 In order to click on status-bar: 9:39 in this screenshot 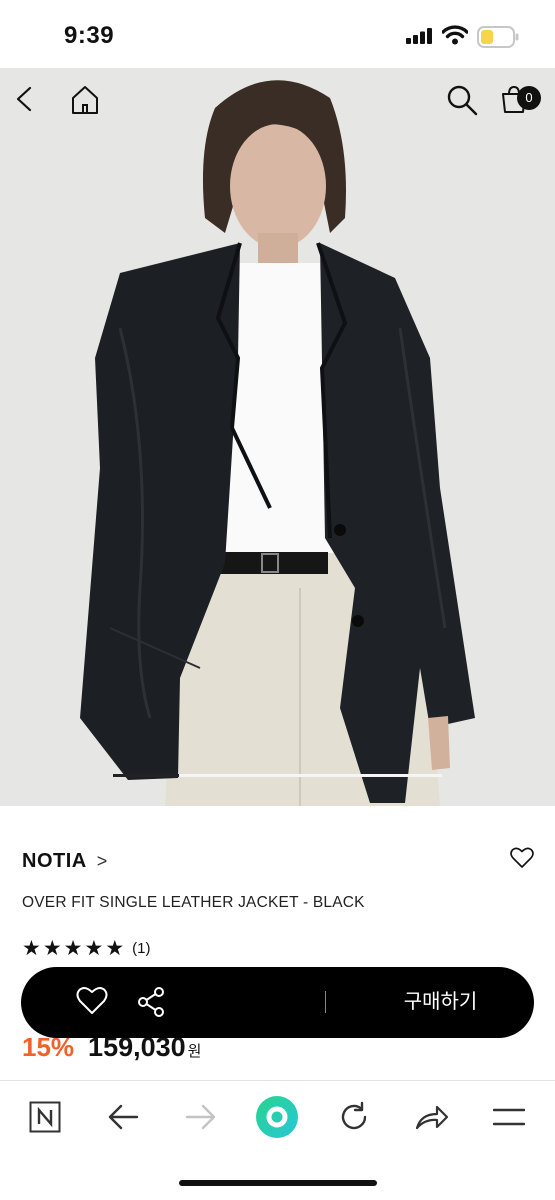, I will do `click(277, 34)`.